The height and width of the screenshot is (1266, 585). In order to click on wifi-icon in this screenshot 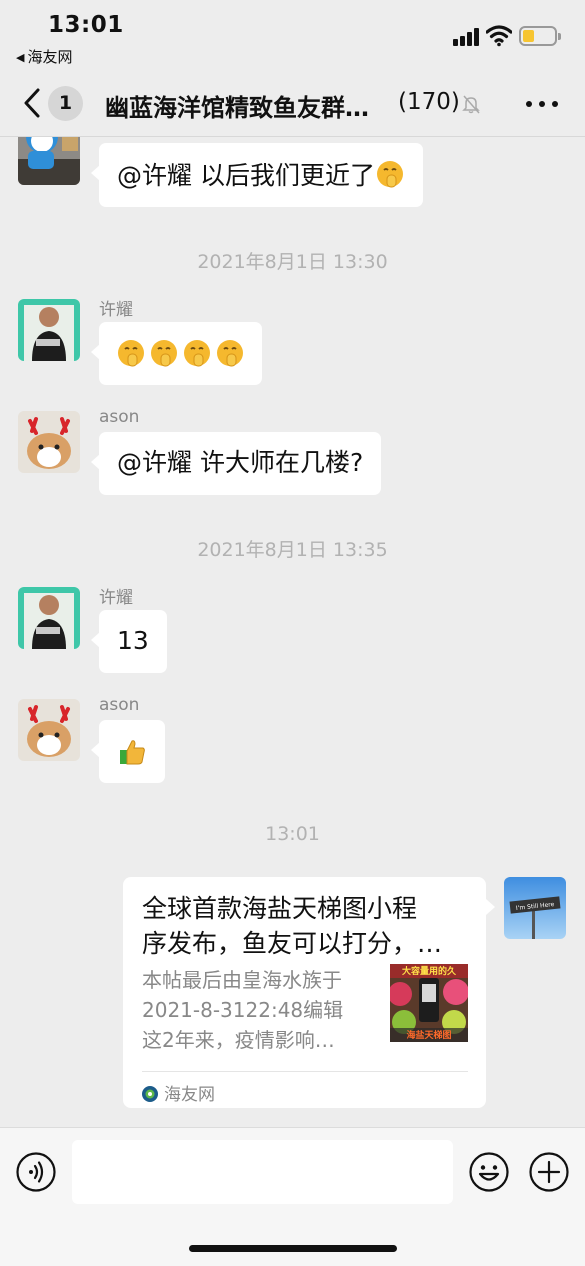, I will do `click(499, 36)`.